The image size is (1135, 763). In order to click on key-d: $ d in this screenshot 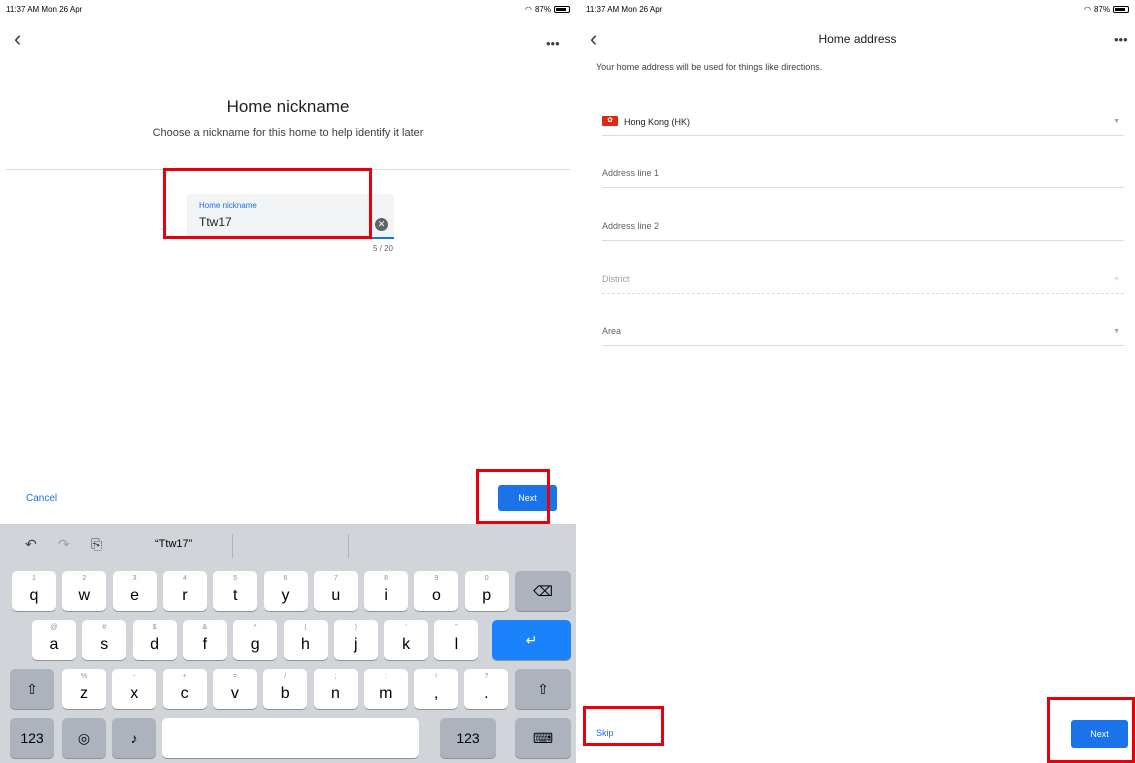, I will do `click(154, 640)`.